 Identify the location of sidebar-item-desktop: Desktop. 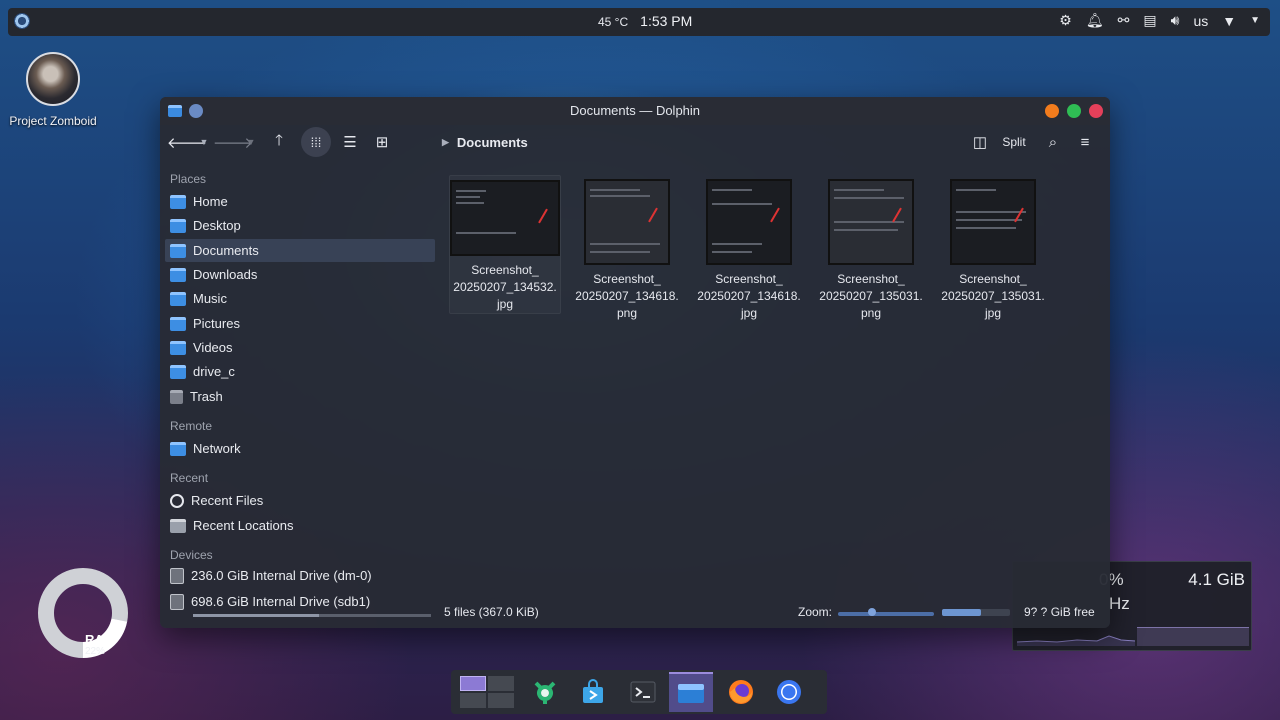
(300, 225).